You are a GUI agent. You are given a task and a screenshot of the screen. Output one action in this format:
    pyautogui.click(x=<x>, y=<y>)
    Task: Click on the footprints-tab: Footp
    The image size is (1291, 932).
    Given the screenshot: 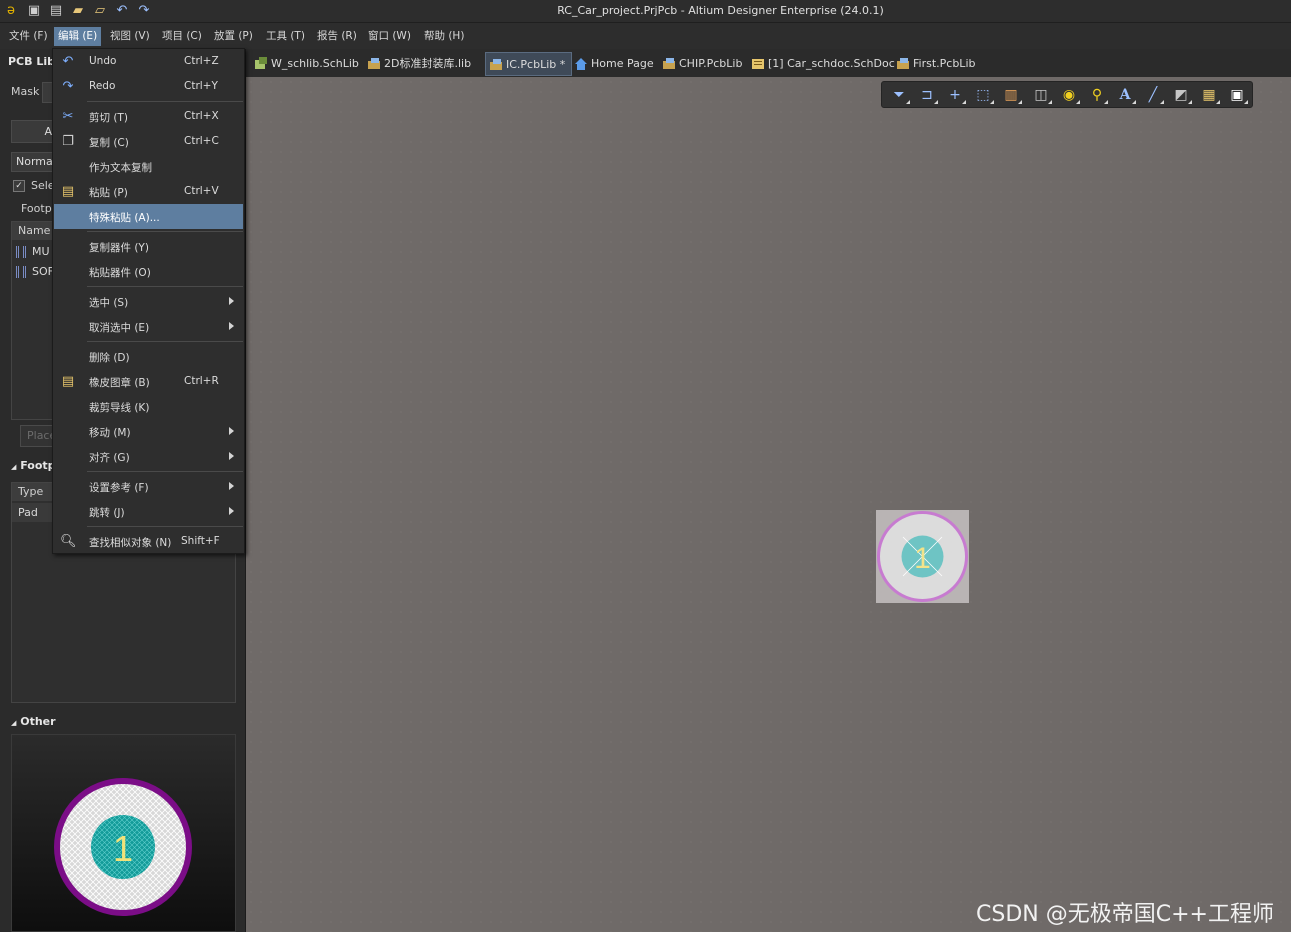 What is the action you would take?
    pyautogui.click(x=36, y=208)
    